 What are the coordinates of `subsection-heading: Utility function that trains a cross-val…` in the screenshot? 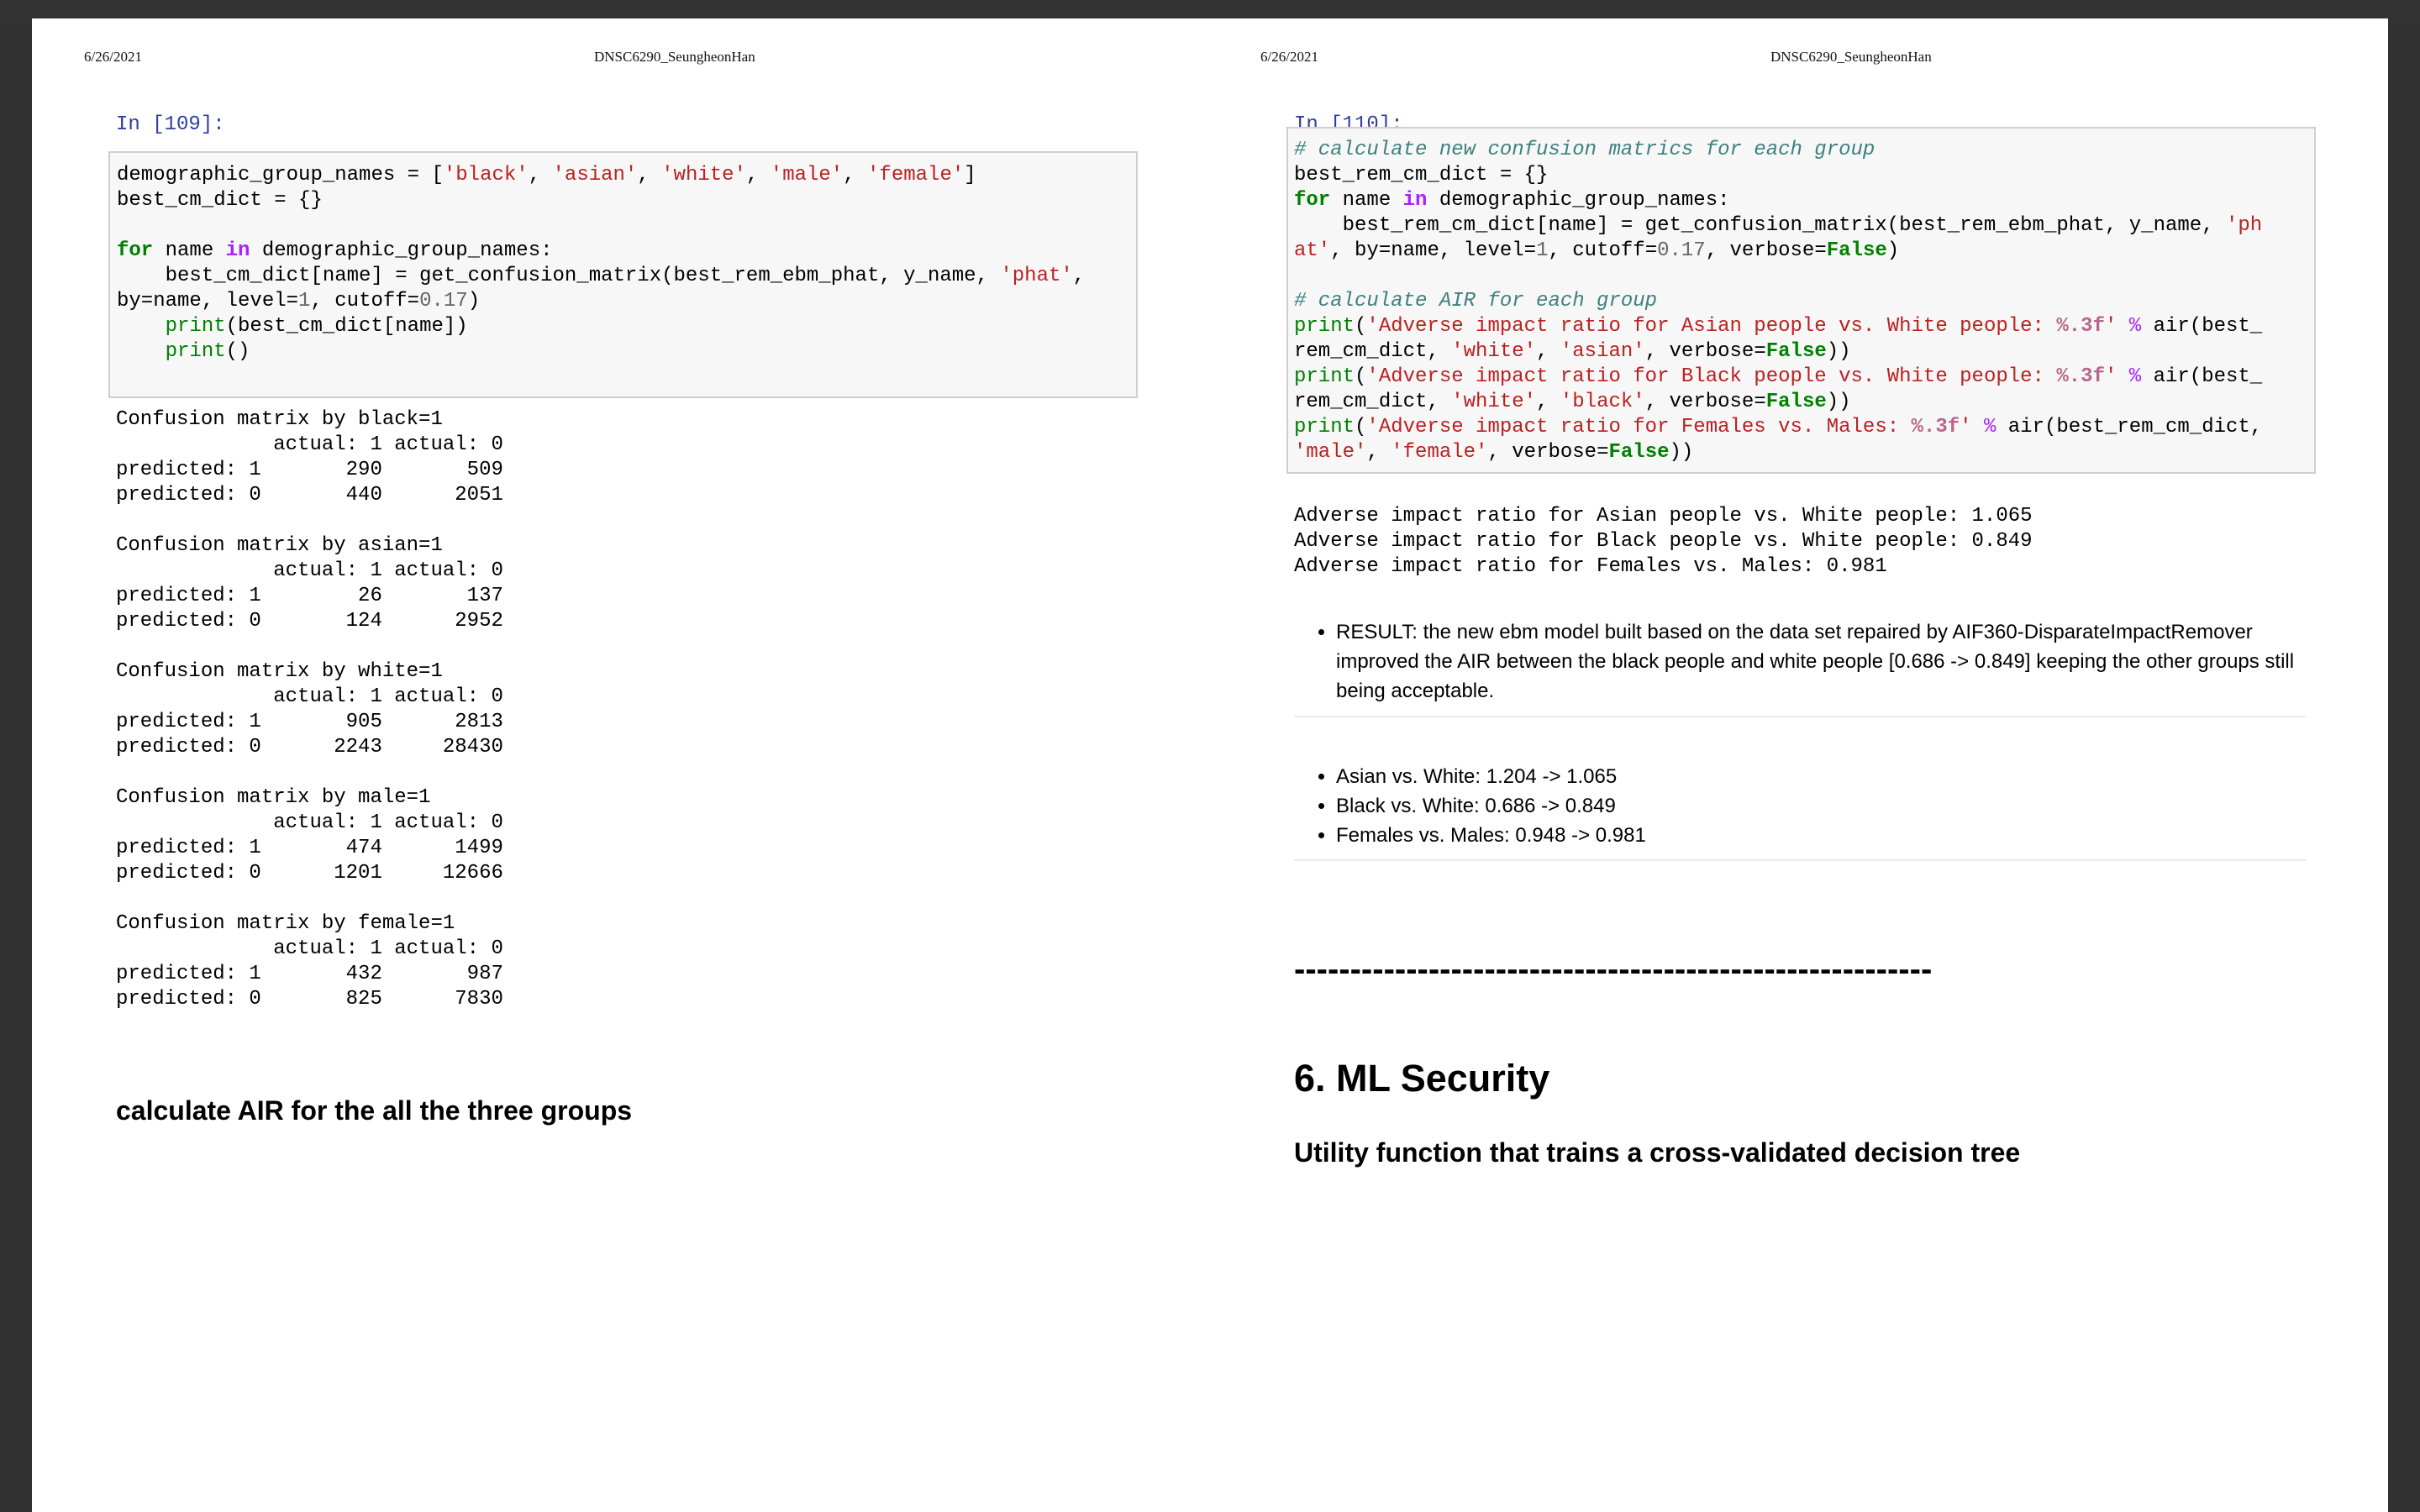 It's located at (1657, 1152).